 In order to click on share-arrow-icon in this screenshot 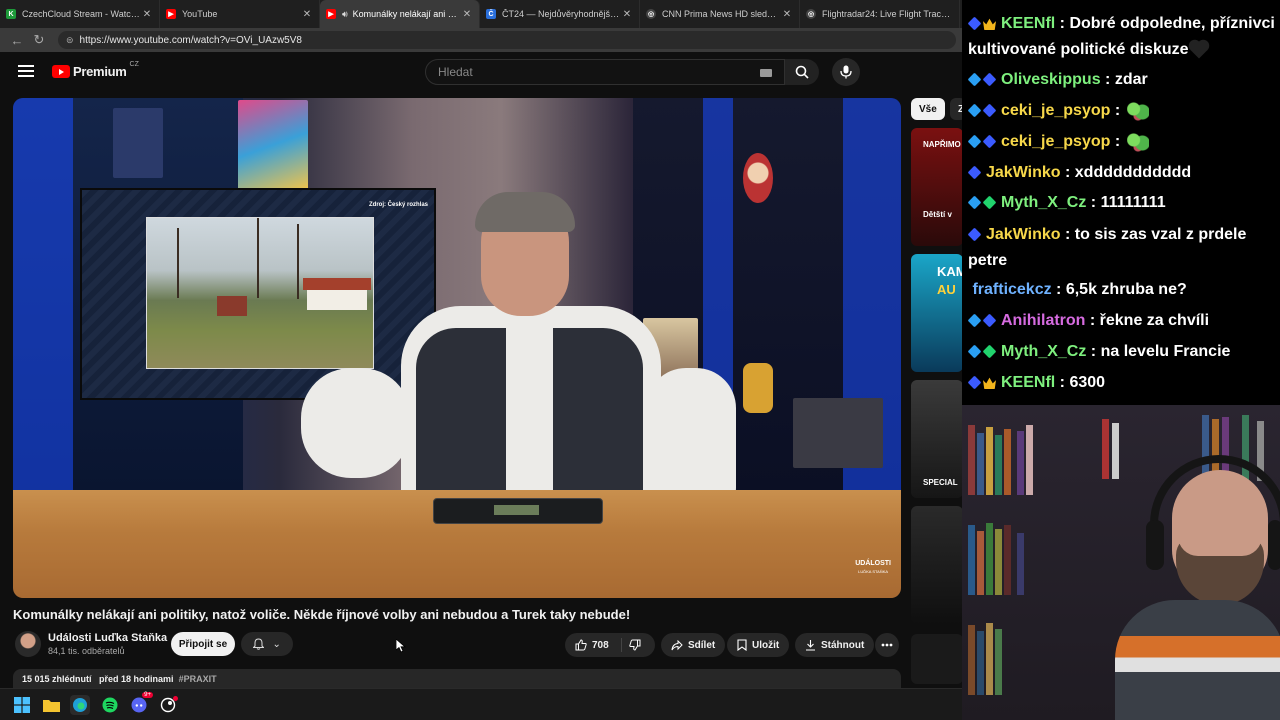, I will do `click(677, 644)`.